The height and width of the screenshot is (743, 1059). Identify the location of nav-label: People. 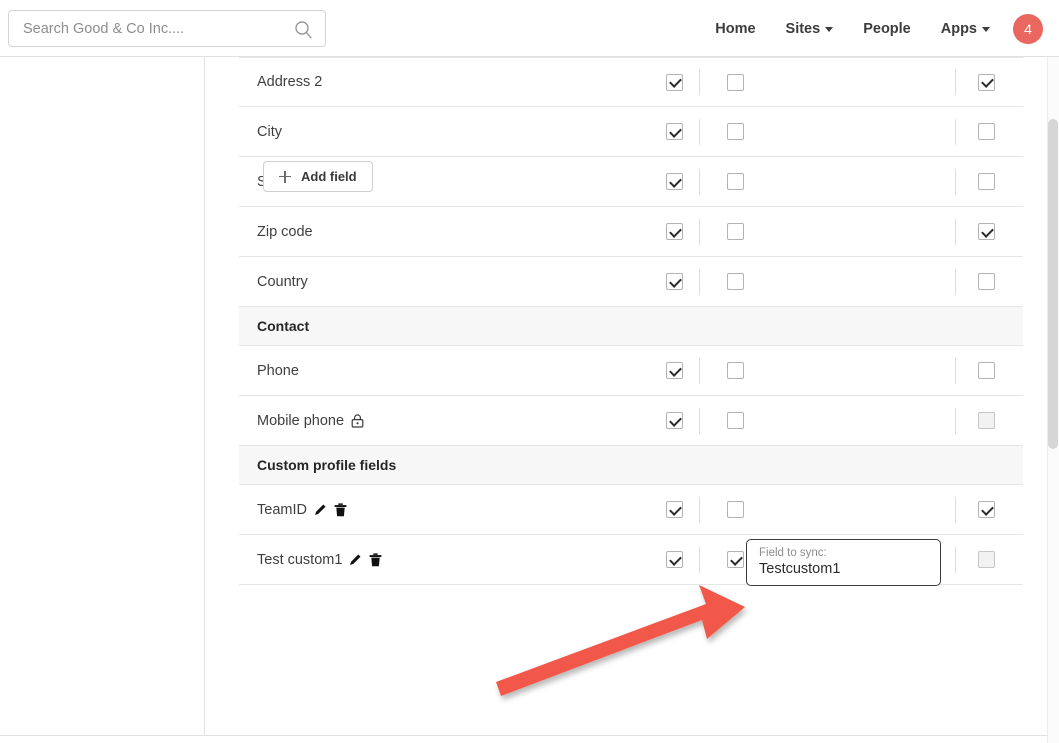
(887, 28).